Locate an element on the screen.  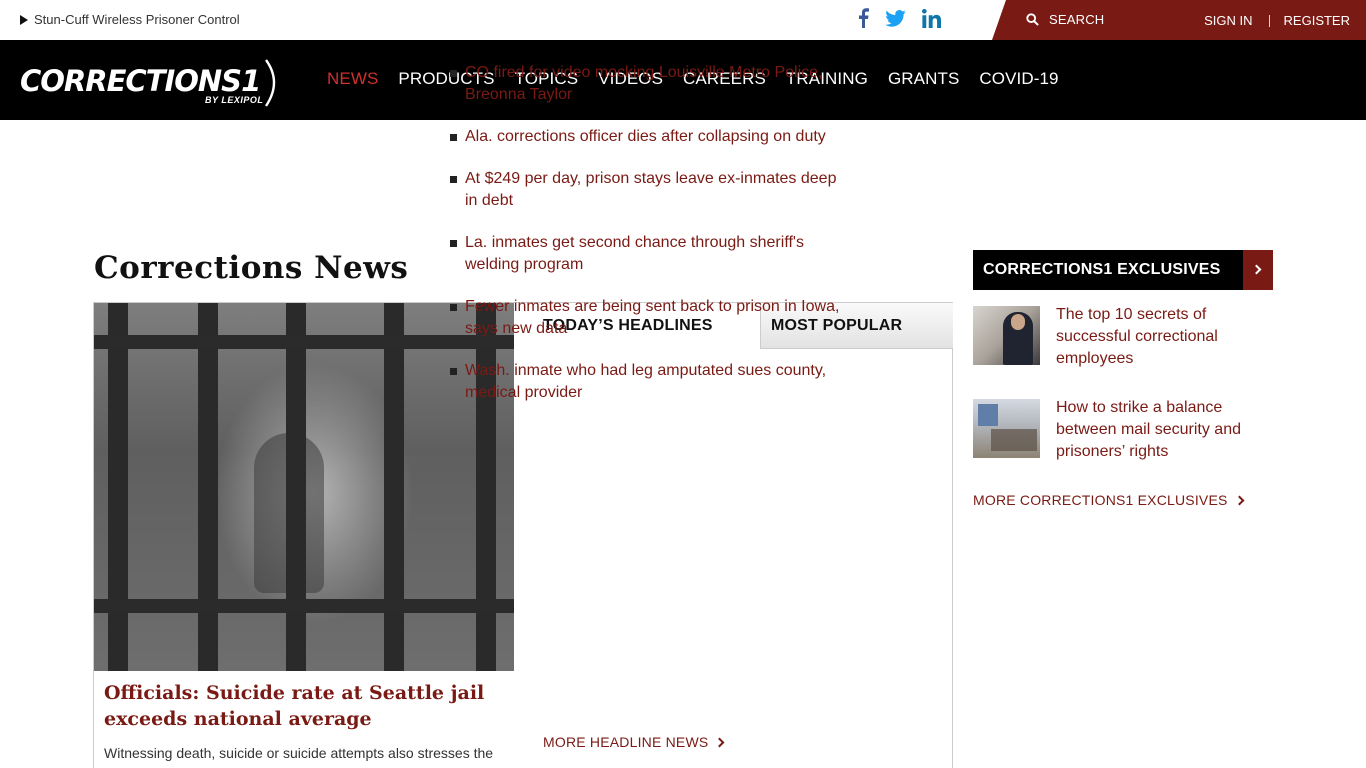
search-button: SEARCH is located at coordinates (1065, 19).